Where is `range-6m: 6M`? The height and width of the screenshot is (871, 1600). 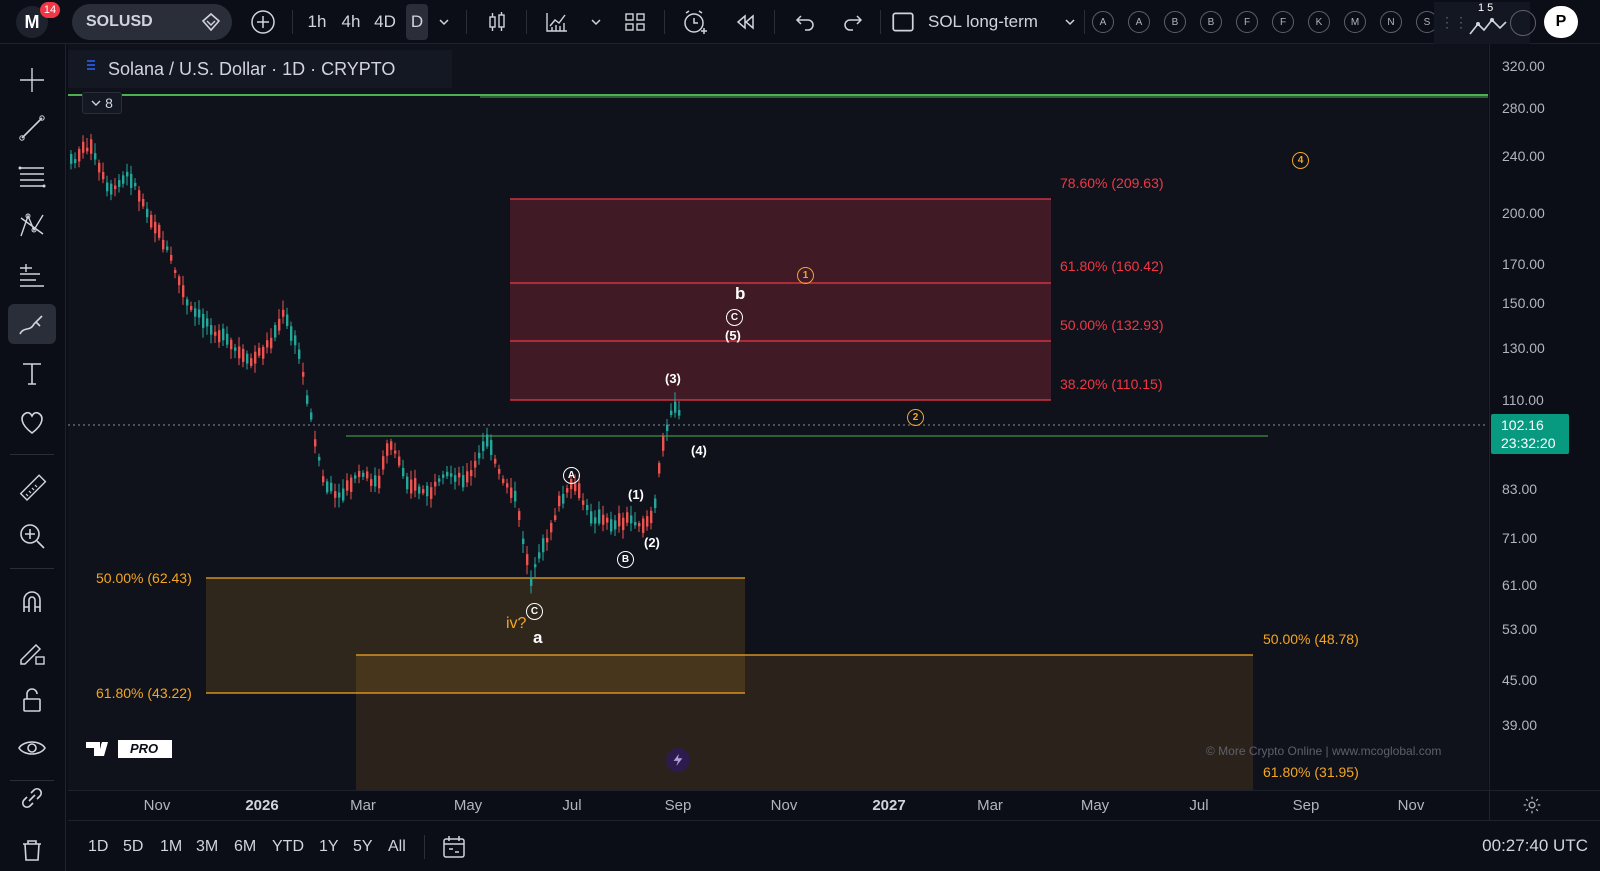
range-6m: 6M is located at coordinates (245, 846).